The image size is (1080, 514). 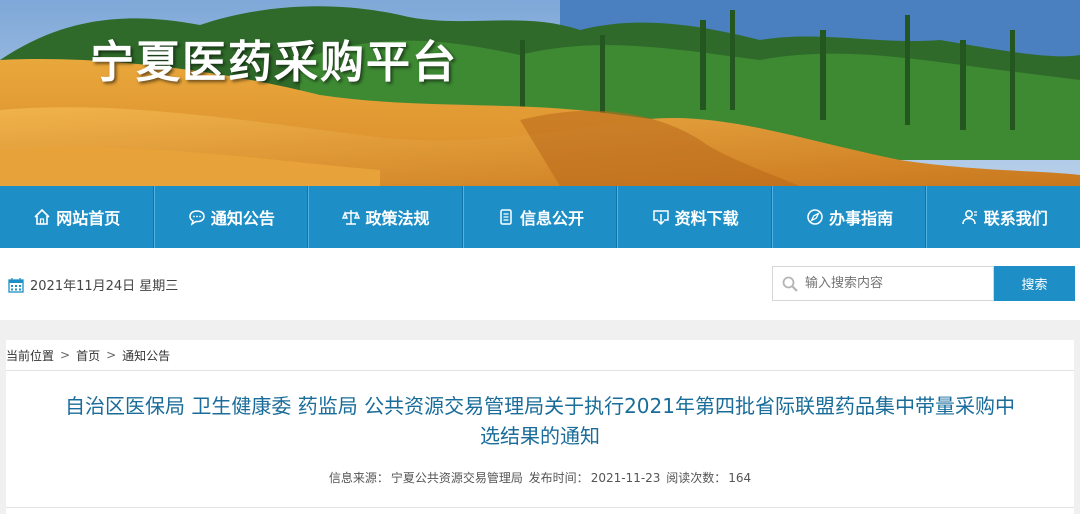 I want to click on info-bar: 2021年11月24日 星期三 搜索, so click(x=540, y=284).